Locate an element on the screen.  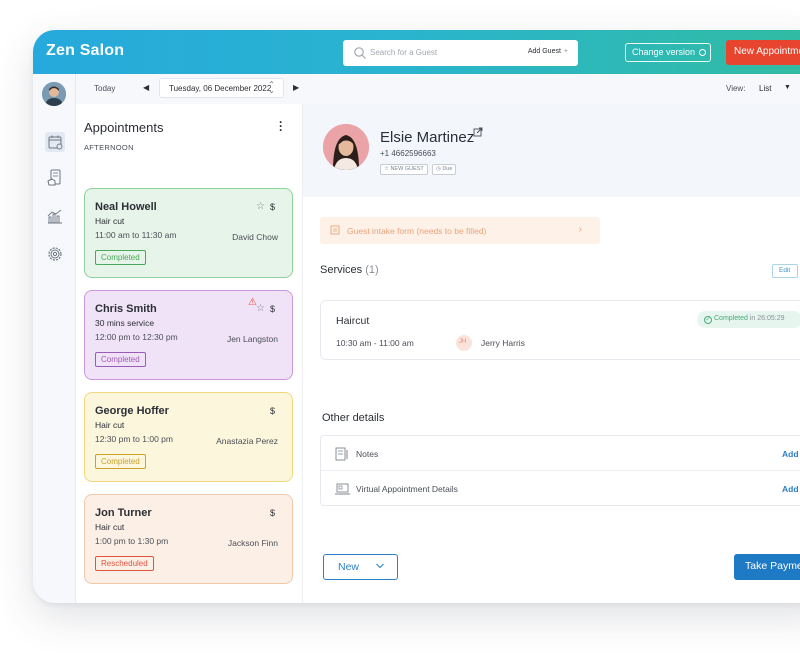
card-service: 30 mins service is located at coordinates (125, 323).